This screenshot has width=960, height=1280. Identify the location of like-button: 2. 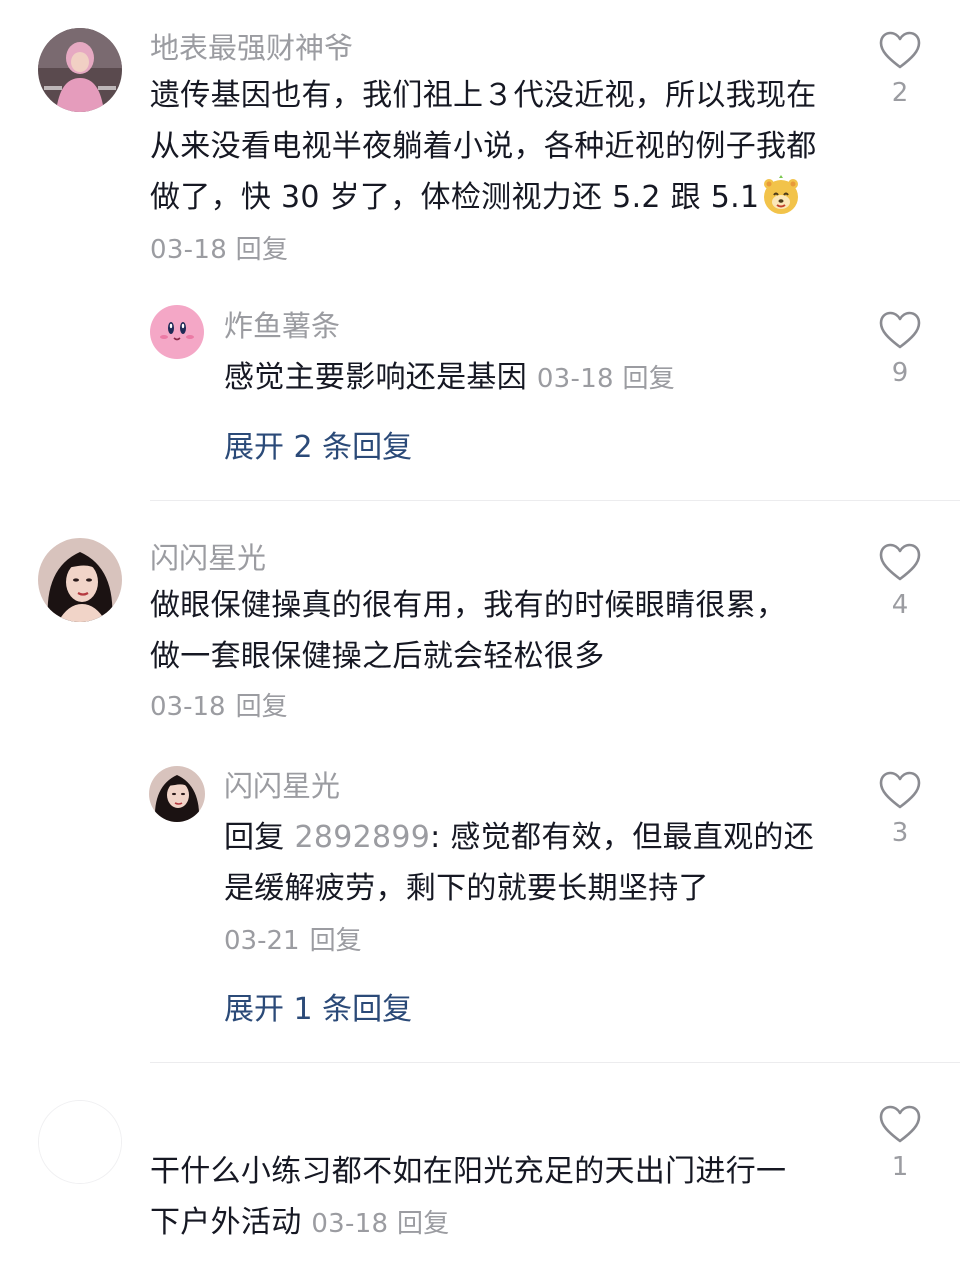
(900, 70).